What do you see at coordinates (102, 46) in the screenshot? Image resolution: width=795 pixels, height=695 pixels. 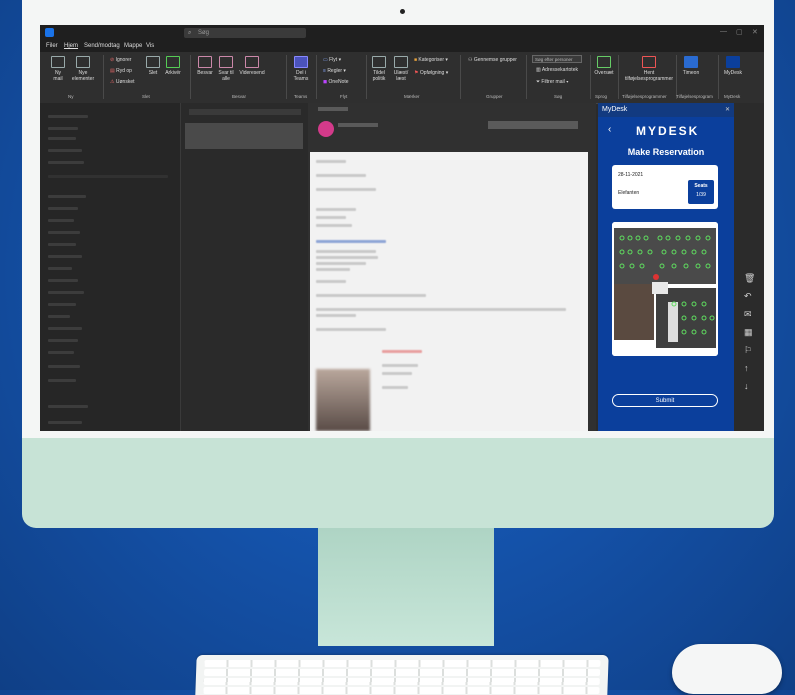 I see `menu-send-receive: Send/modtag` at bounding box center [102, 46].